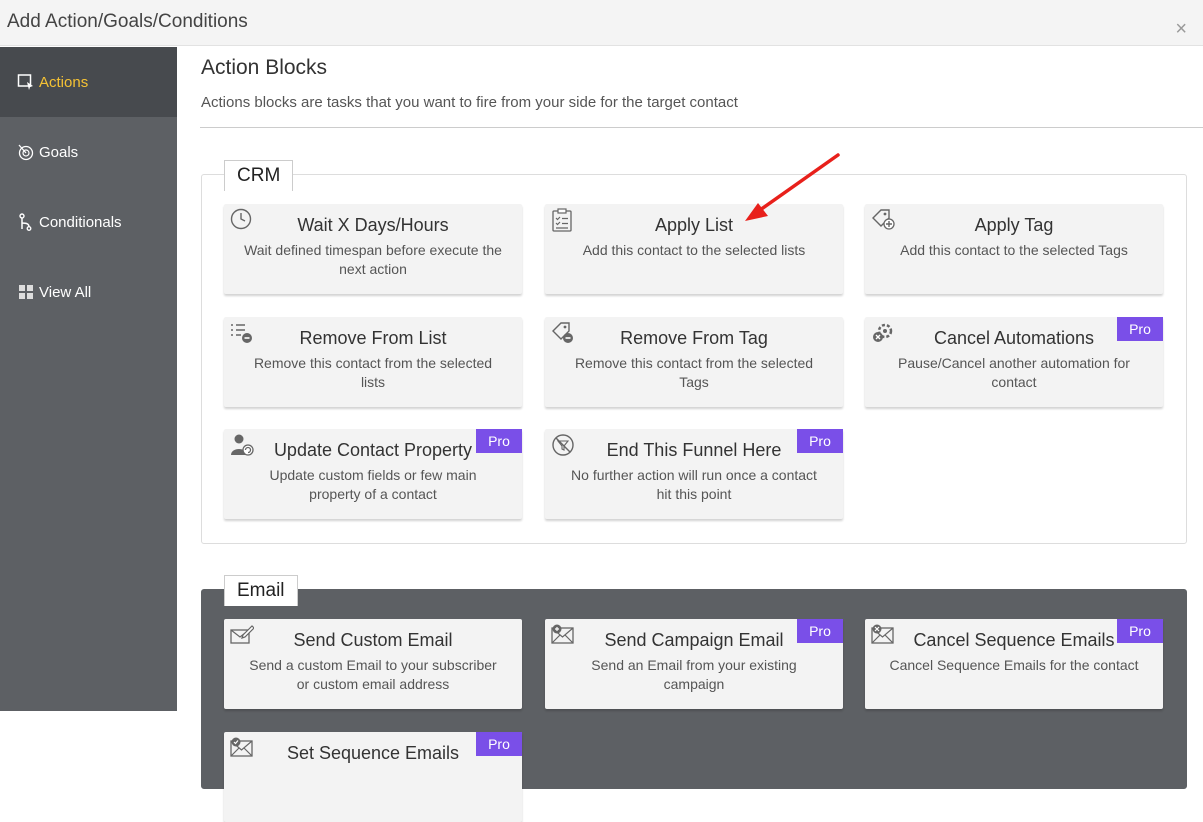 This screenshot has height=822, width=1203. I want to click on sidebar-item-conditionals: Conditionals, so click(88, 222).